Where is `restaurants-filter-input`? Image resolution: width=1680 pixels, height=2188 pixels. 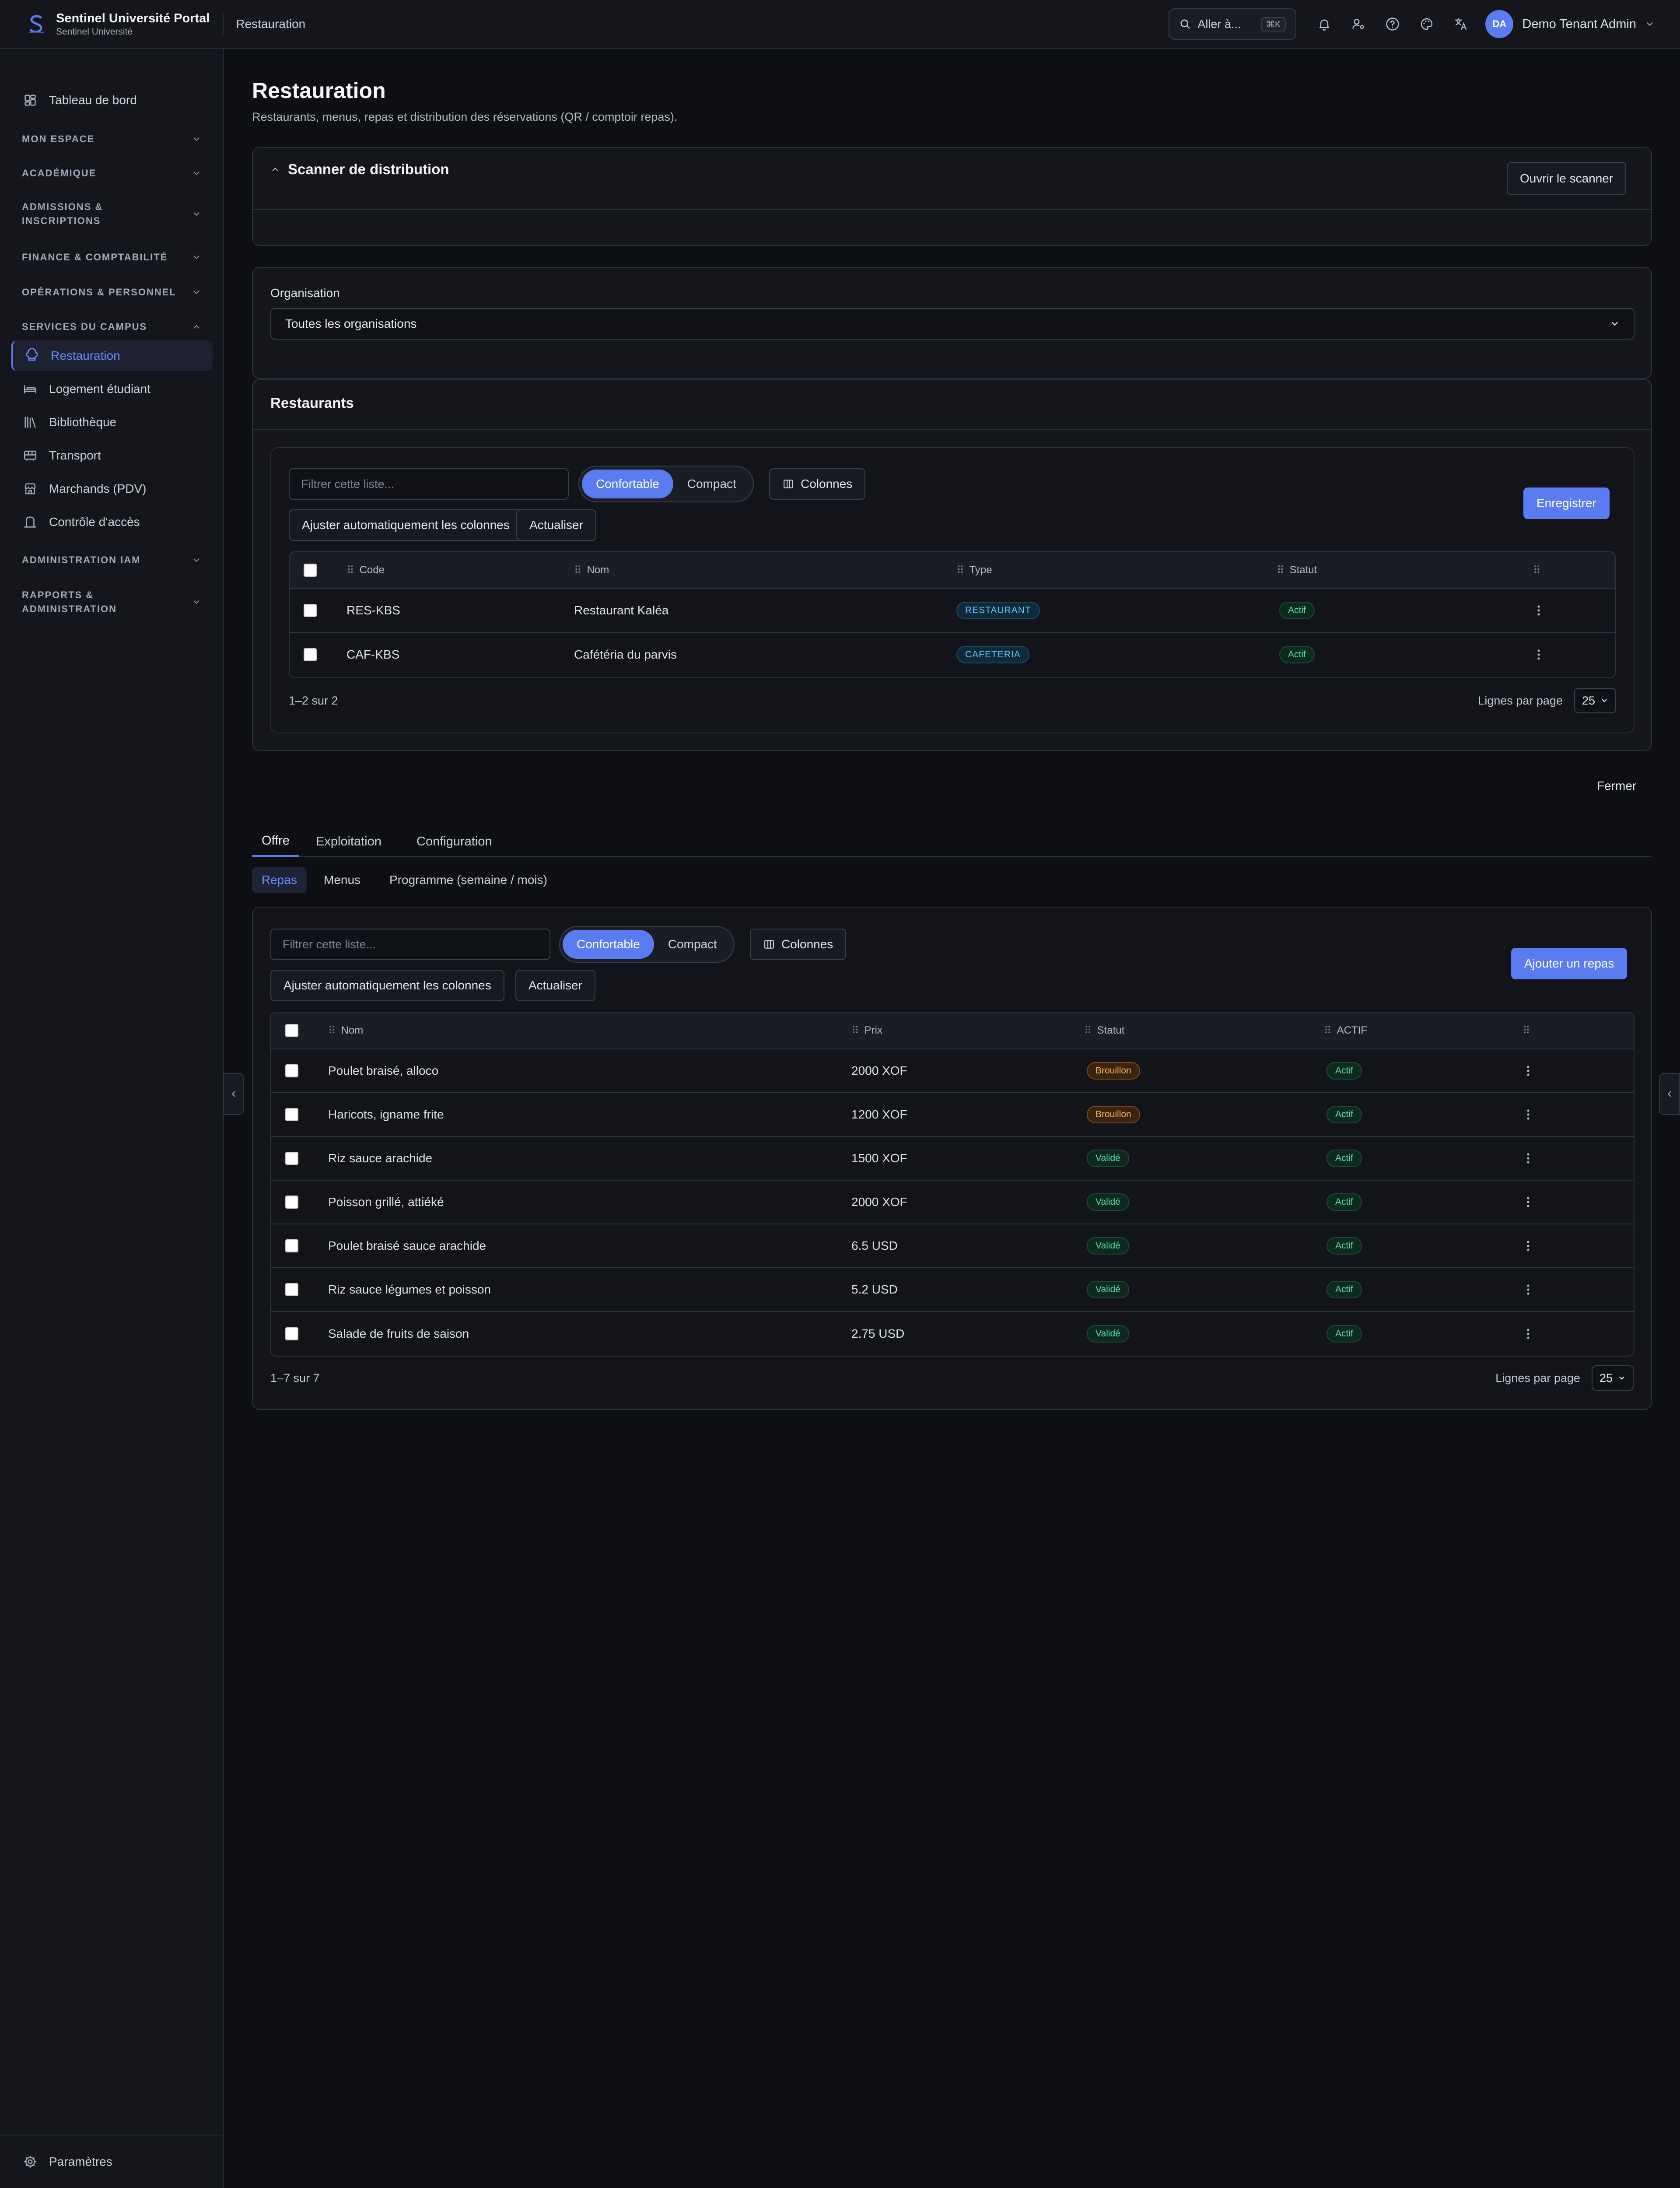
restaurants-filter-input is located at coordinates (429, 484).